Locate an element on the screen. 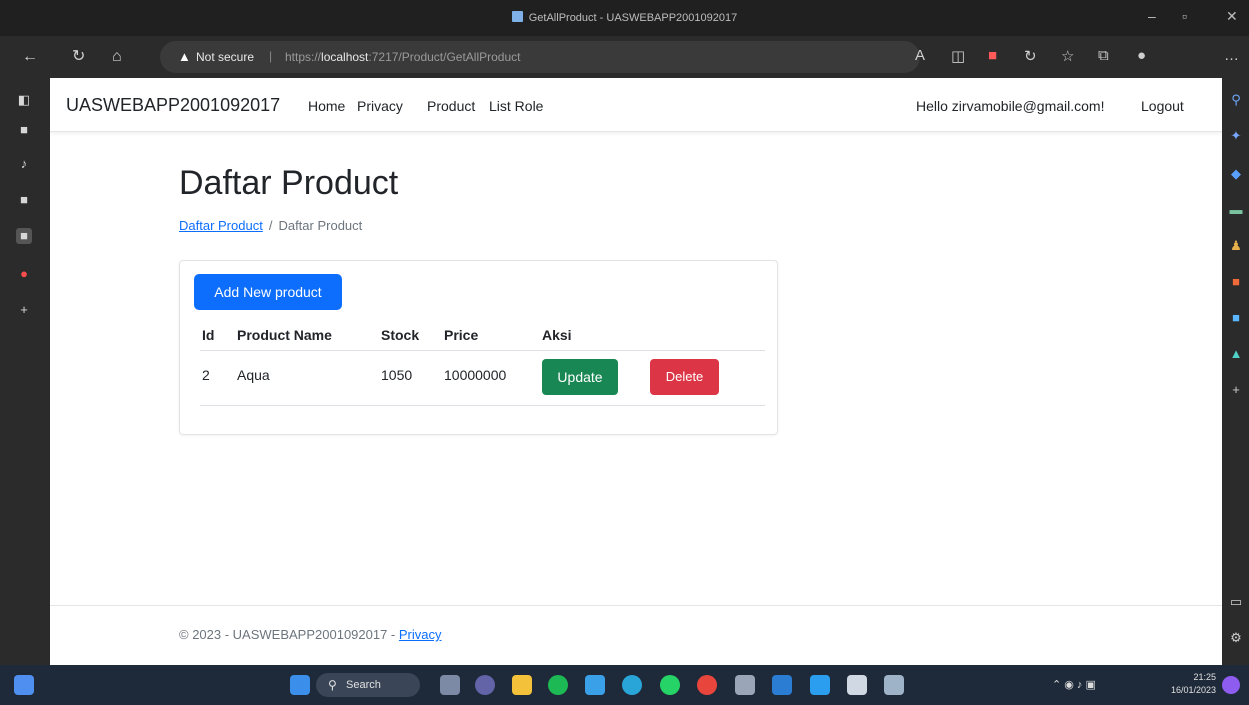 The height and width of the screenshot is (705, 1249). brand-link: UASWEBAPP2001092017 is located at coordinates (173, 105).